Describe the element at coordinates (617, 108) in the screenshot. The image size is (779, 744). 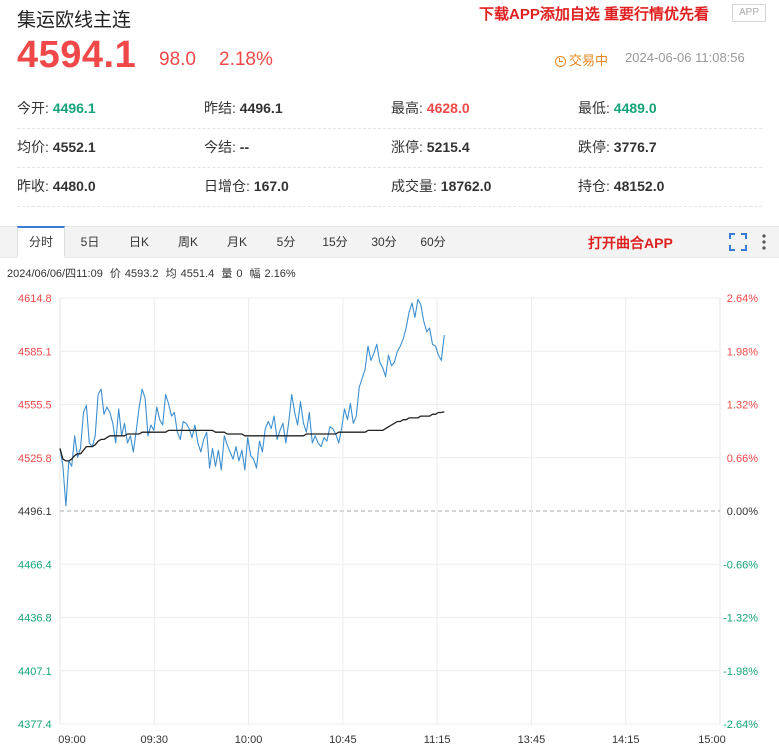
I see `stat-low: 最低: 4489.0` at that location.